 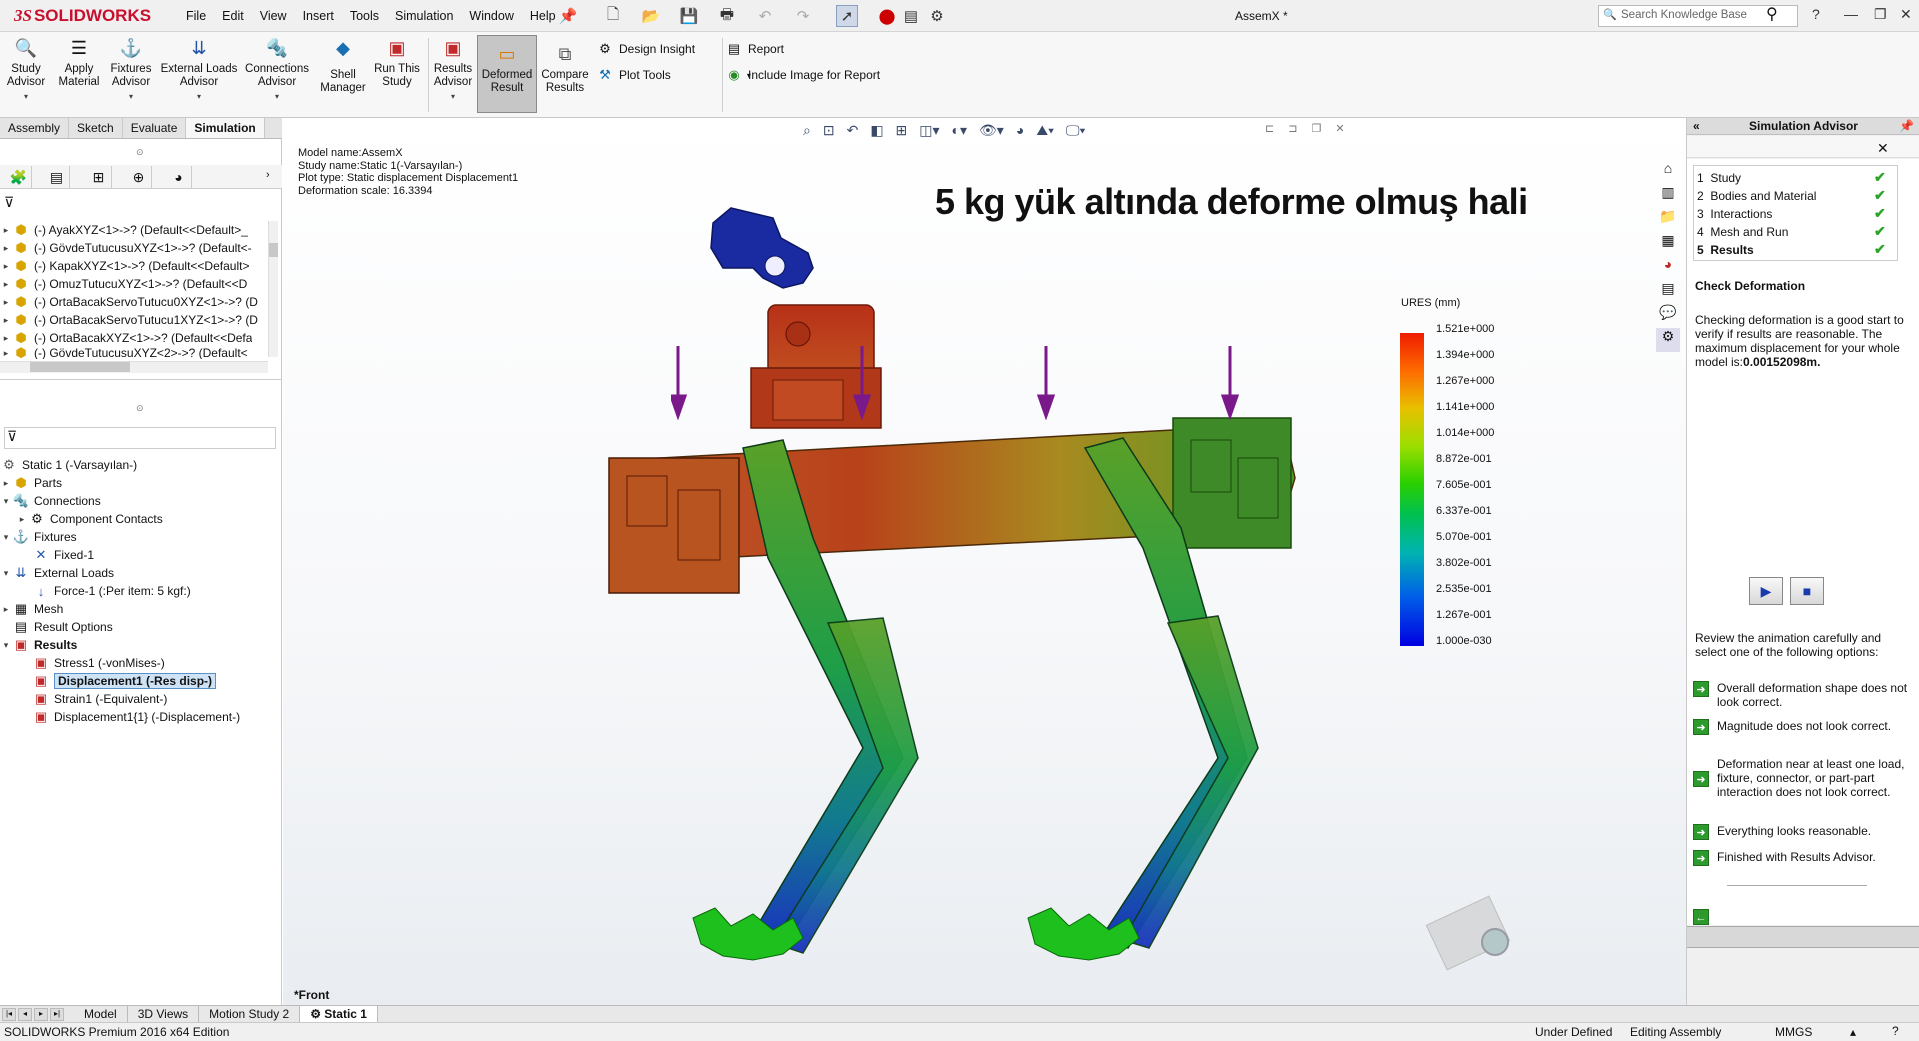 What do you see at coordinates (79, 75) in the screenshot?
I see `apply-material-button: ☰ Apply Material` at bounding box center [79, 75].